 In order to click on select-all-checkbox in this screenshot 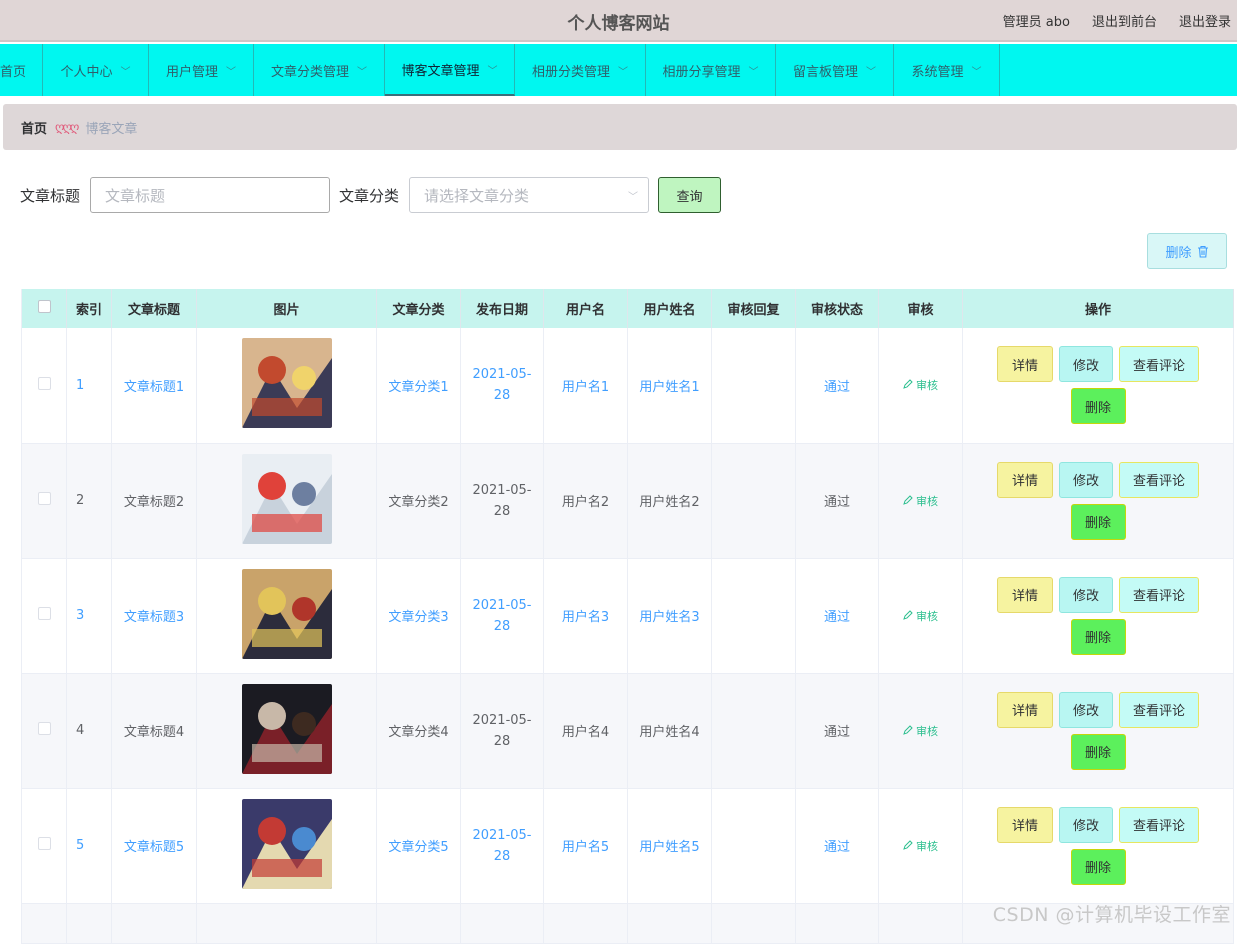, I will do `click(44, 306)`.